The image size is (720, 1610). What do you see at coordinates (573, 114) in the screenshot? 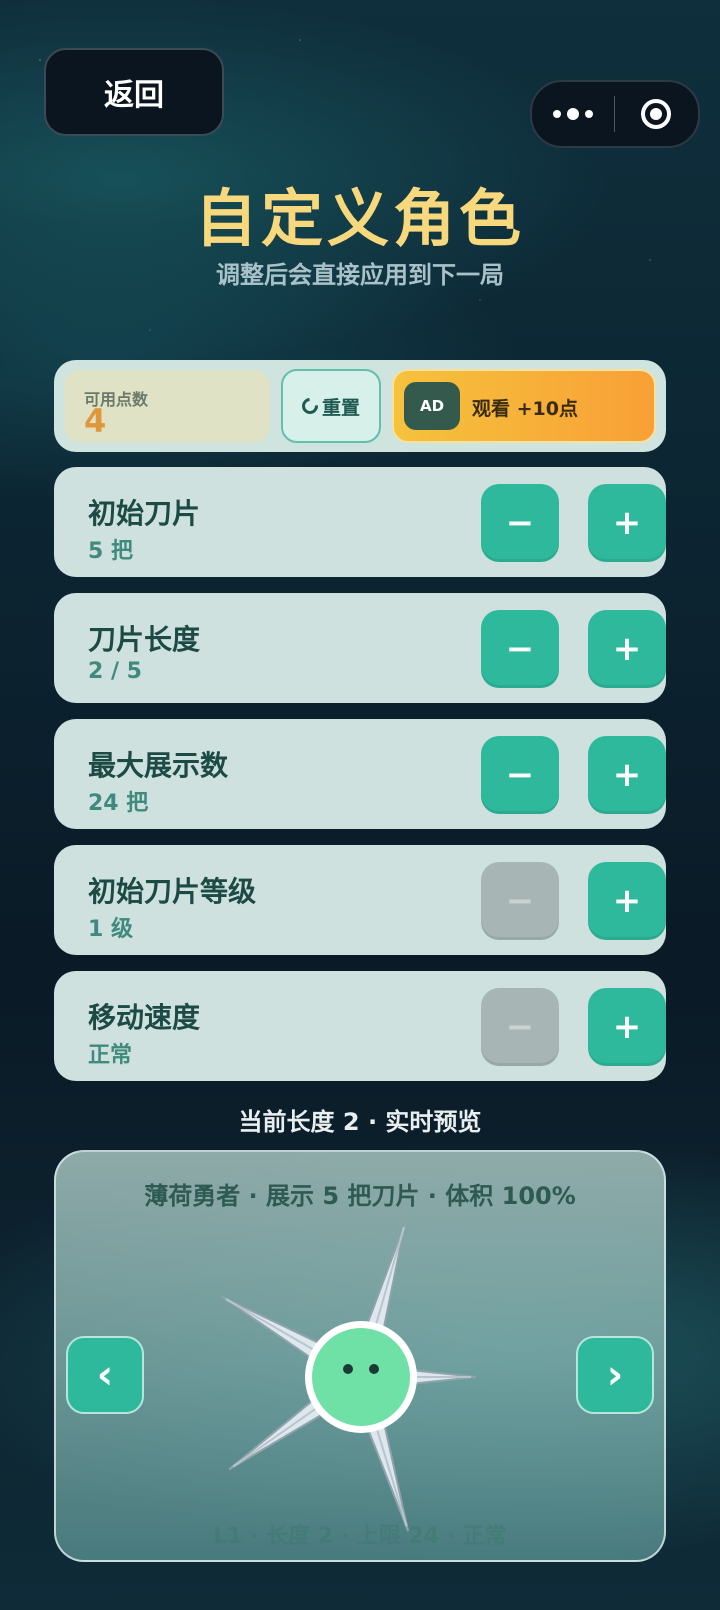
I see `more-dots-icon` at bounding box center [573, 114].